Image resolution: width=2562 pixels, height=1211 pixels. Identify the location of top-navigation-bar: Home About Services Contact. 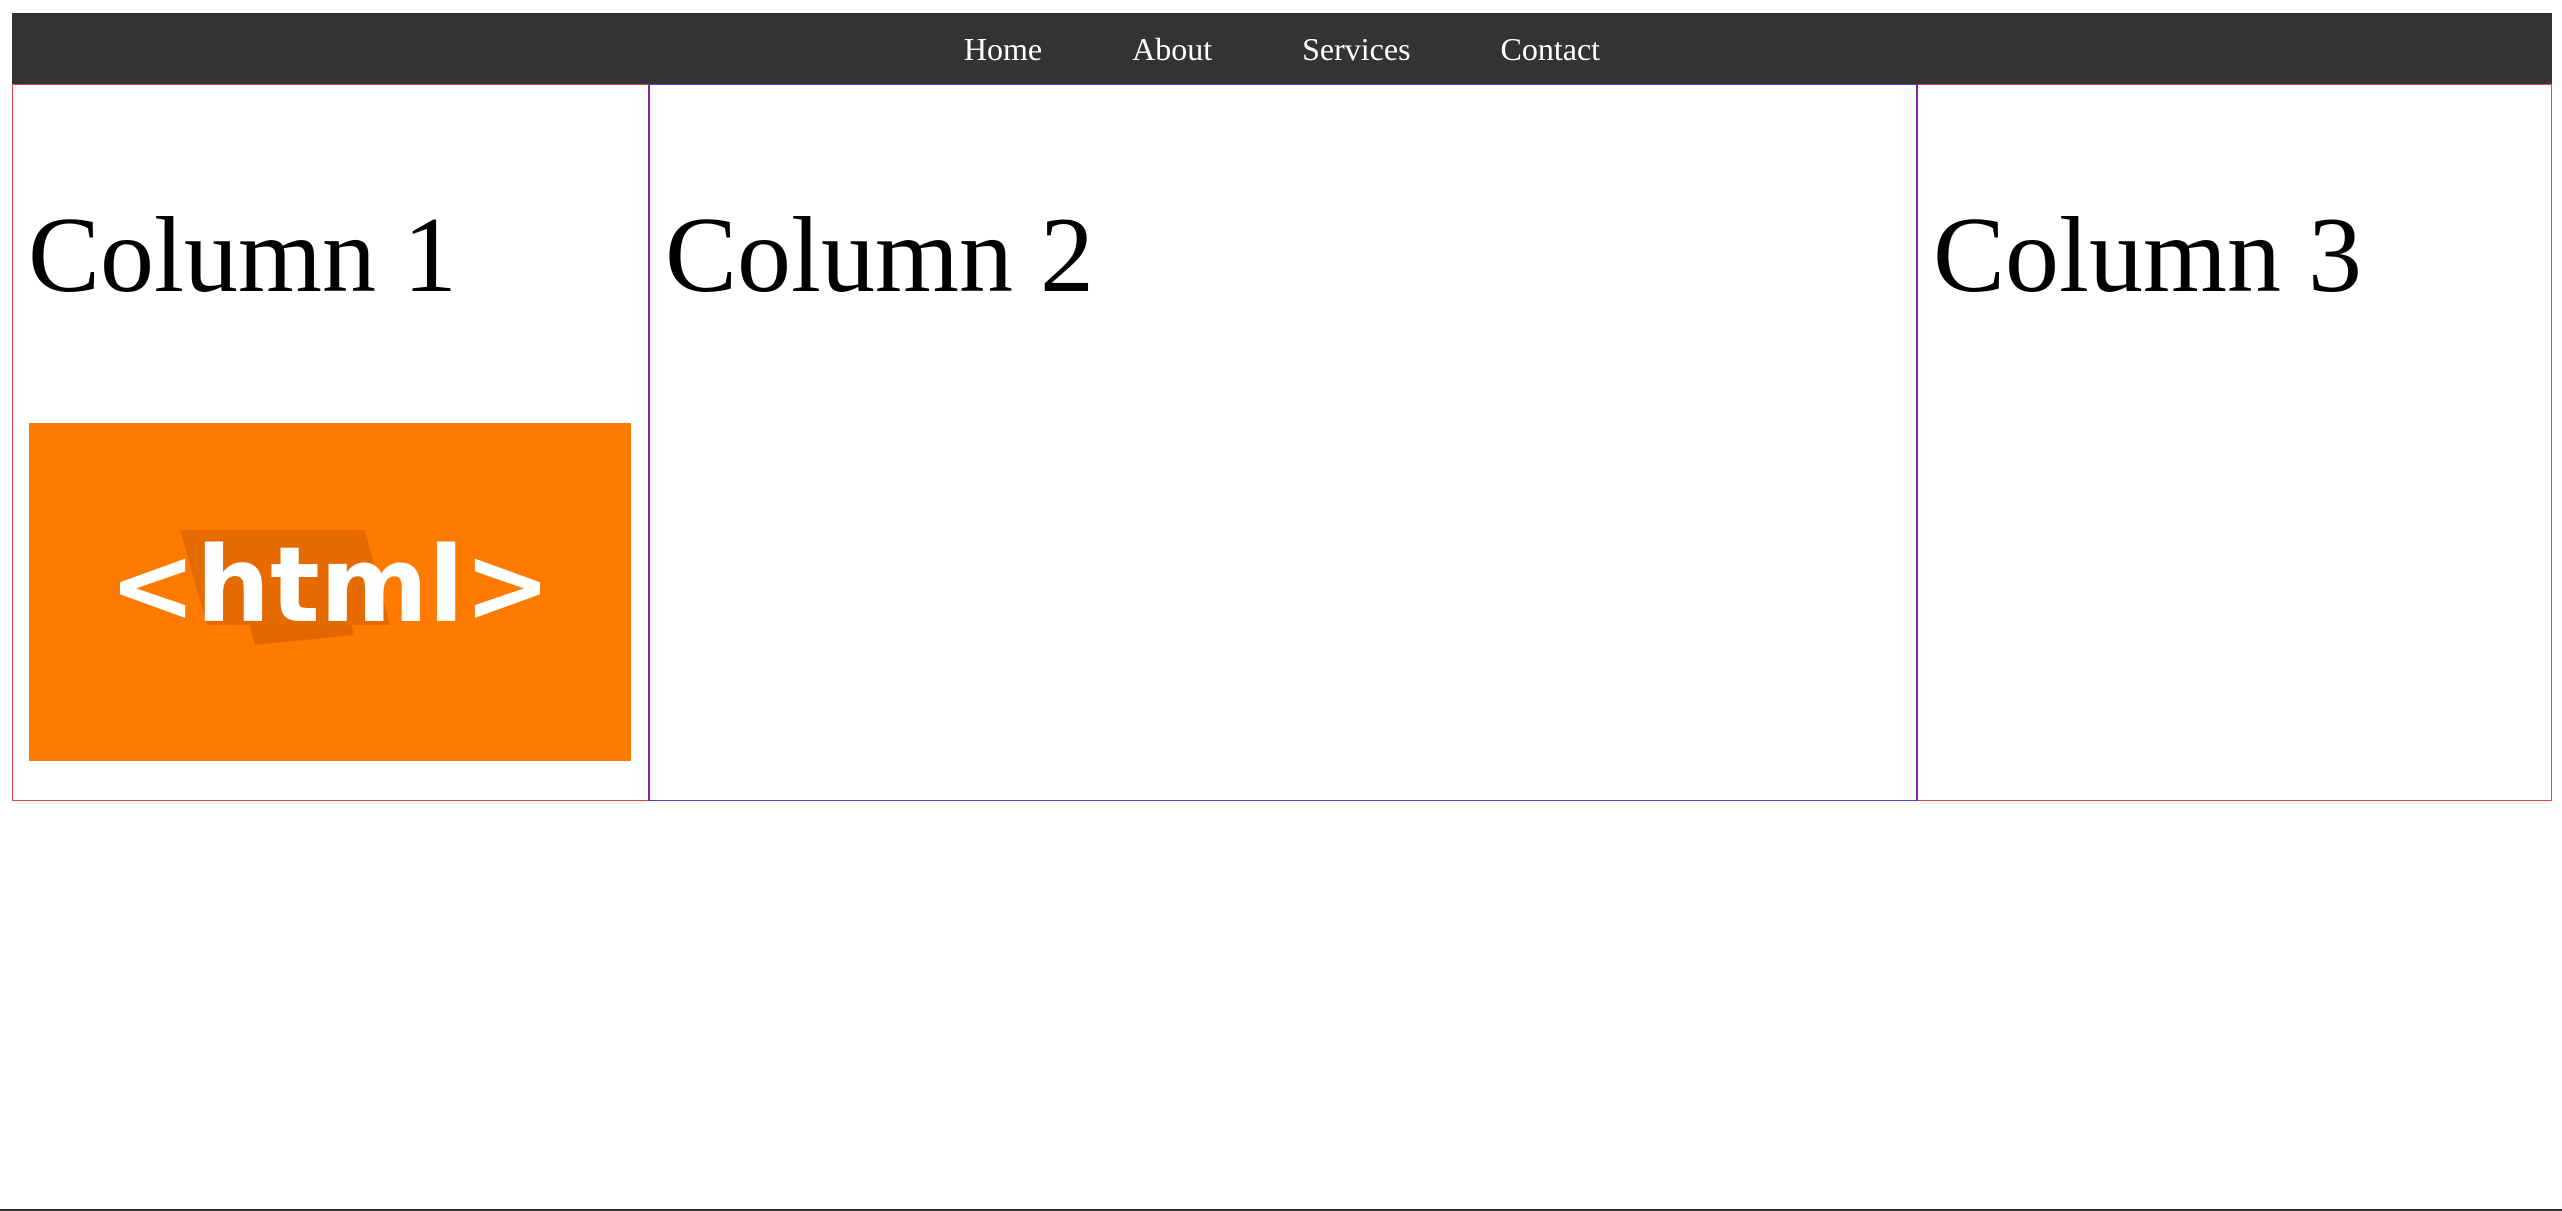
(1282, 48).